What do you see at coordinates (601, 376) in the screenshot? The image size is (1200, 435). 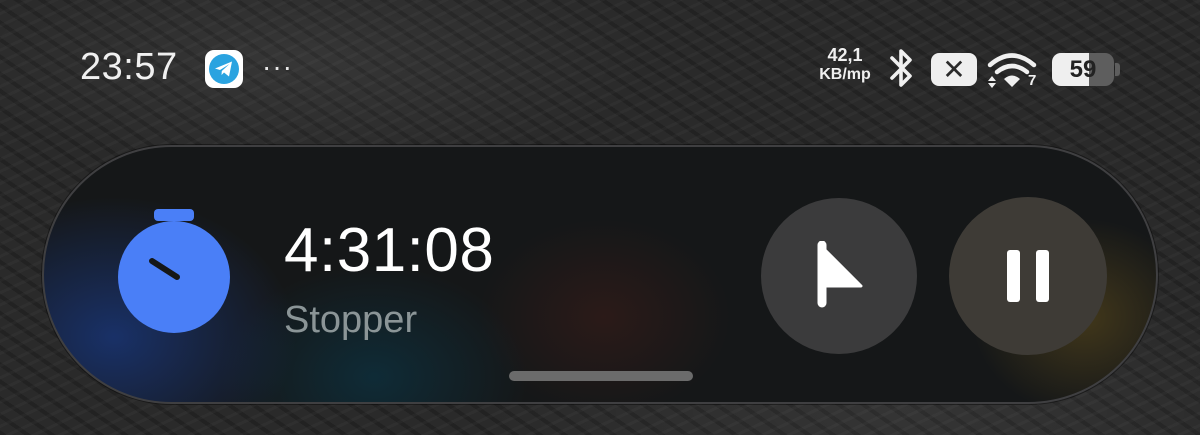 I see `drag-handle` at bounding box center [601, 376].